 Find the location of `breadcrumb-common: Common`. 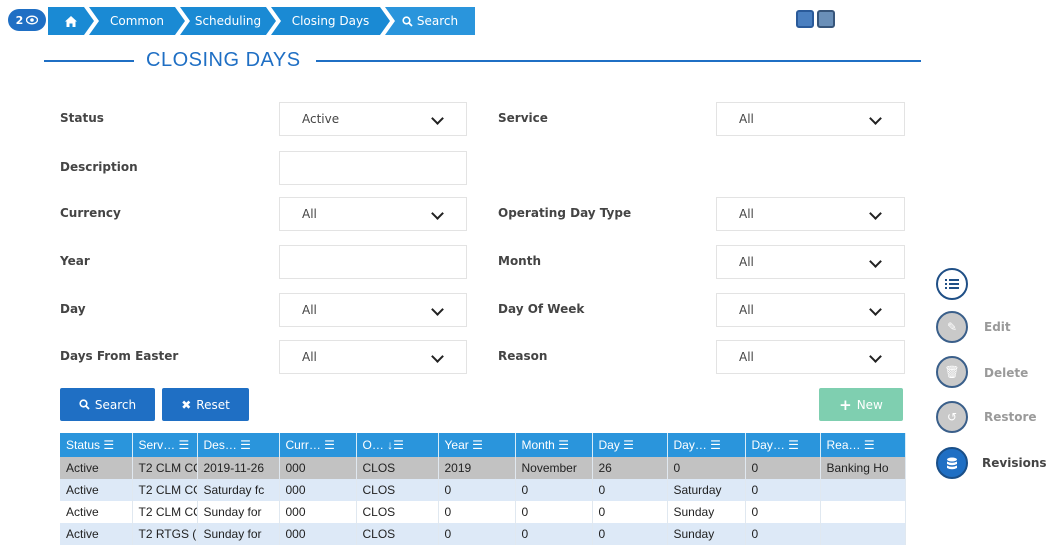

breadcrumb-common: Common is located at coordinates (137, 21).